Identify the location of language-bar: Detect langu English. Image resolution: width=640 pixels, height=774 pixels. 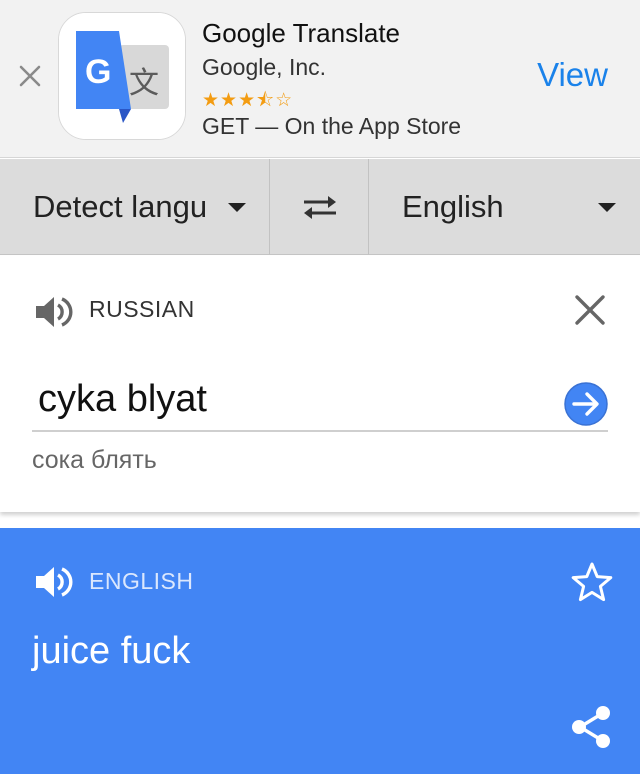
(320, 207).